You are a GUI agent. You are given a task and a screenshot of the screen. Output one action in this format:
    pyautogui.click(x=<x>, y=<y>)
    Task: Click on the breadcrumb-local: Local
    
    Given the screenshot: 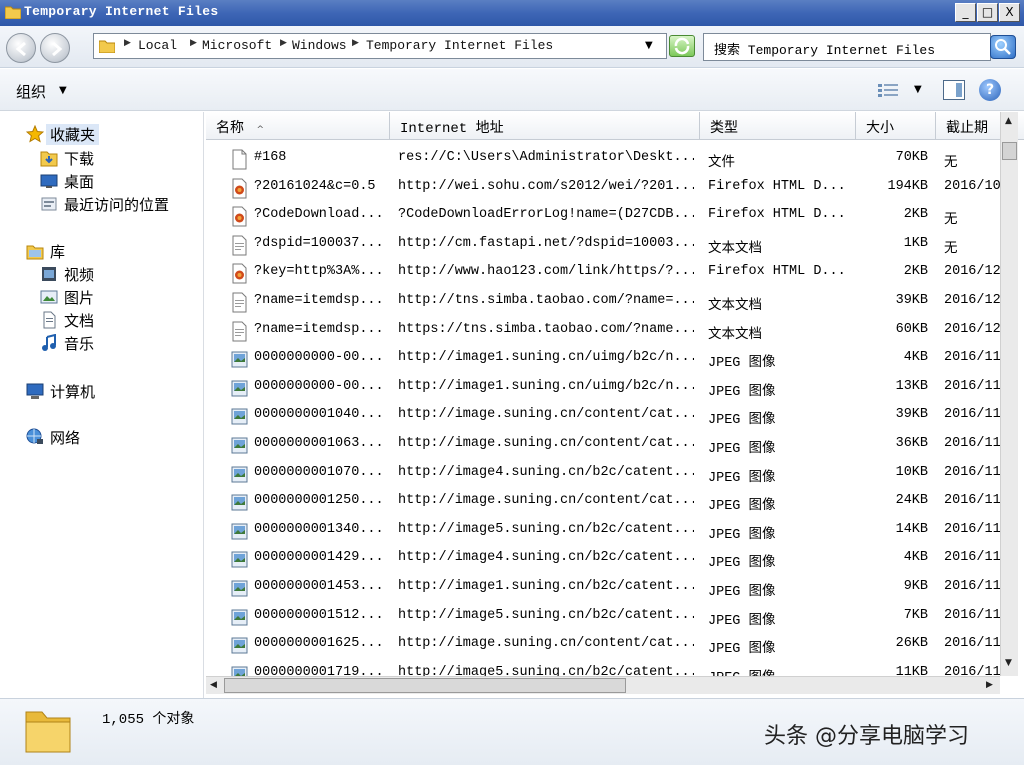 What is the action you would take?
    pyautogui.click(x=157, y=45)
    